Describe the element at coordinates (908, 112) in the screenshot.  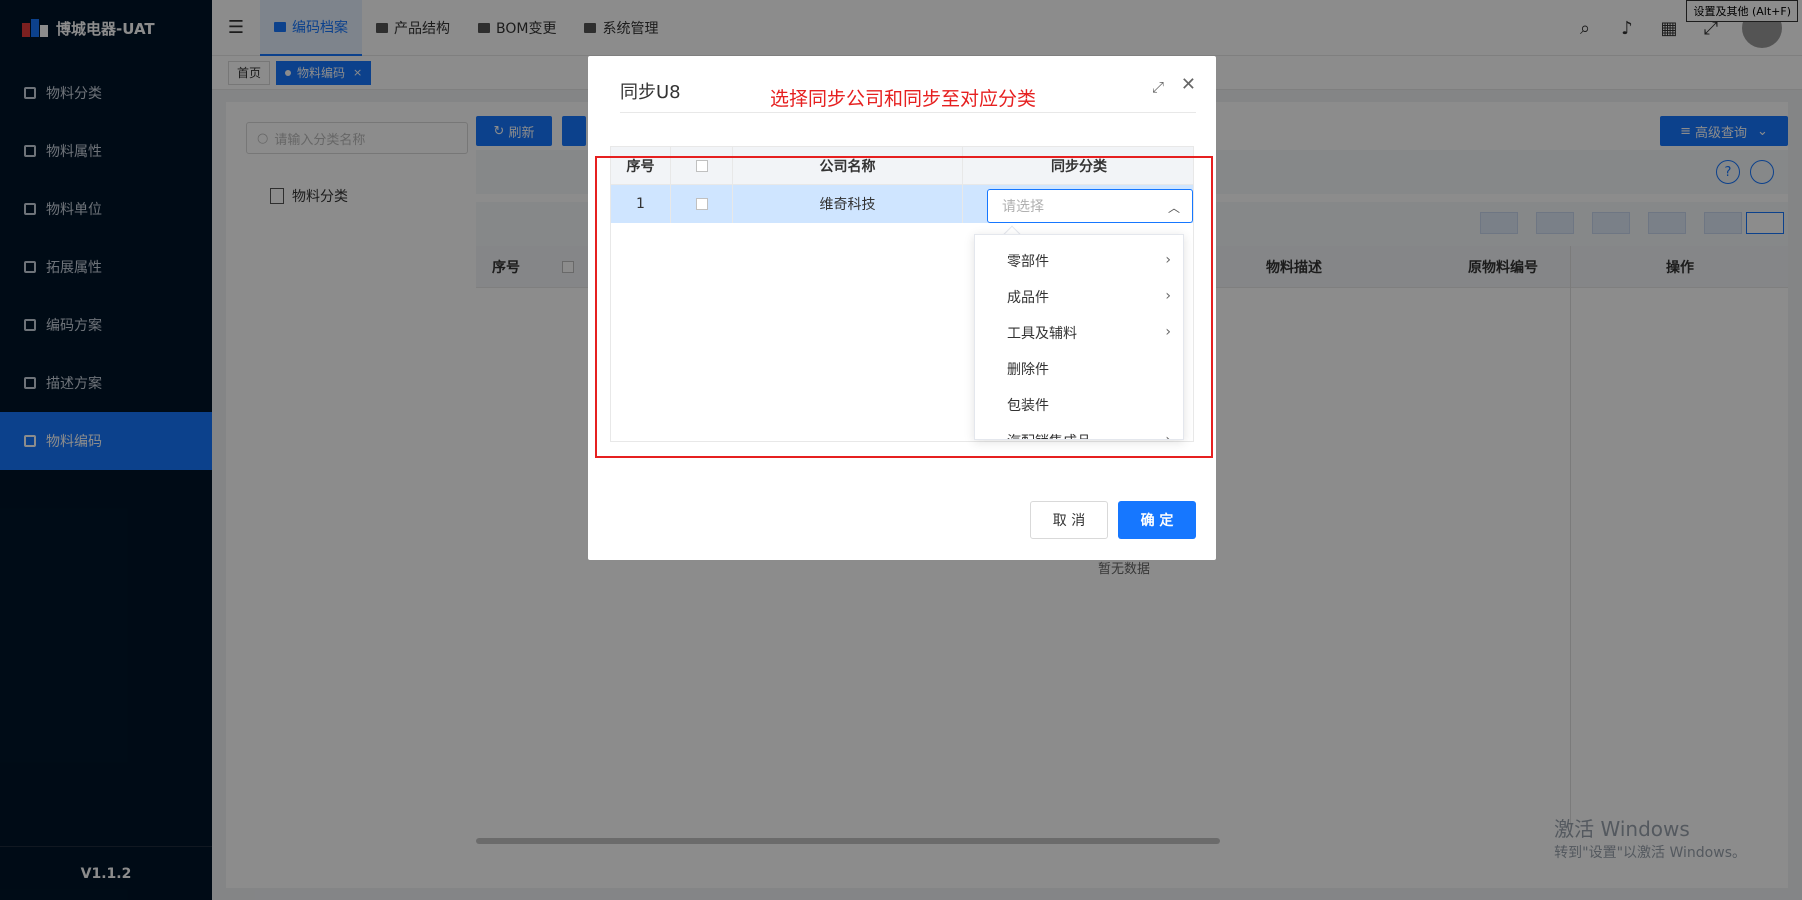
I see `title-divider` at that location.